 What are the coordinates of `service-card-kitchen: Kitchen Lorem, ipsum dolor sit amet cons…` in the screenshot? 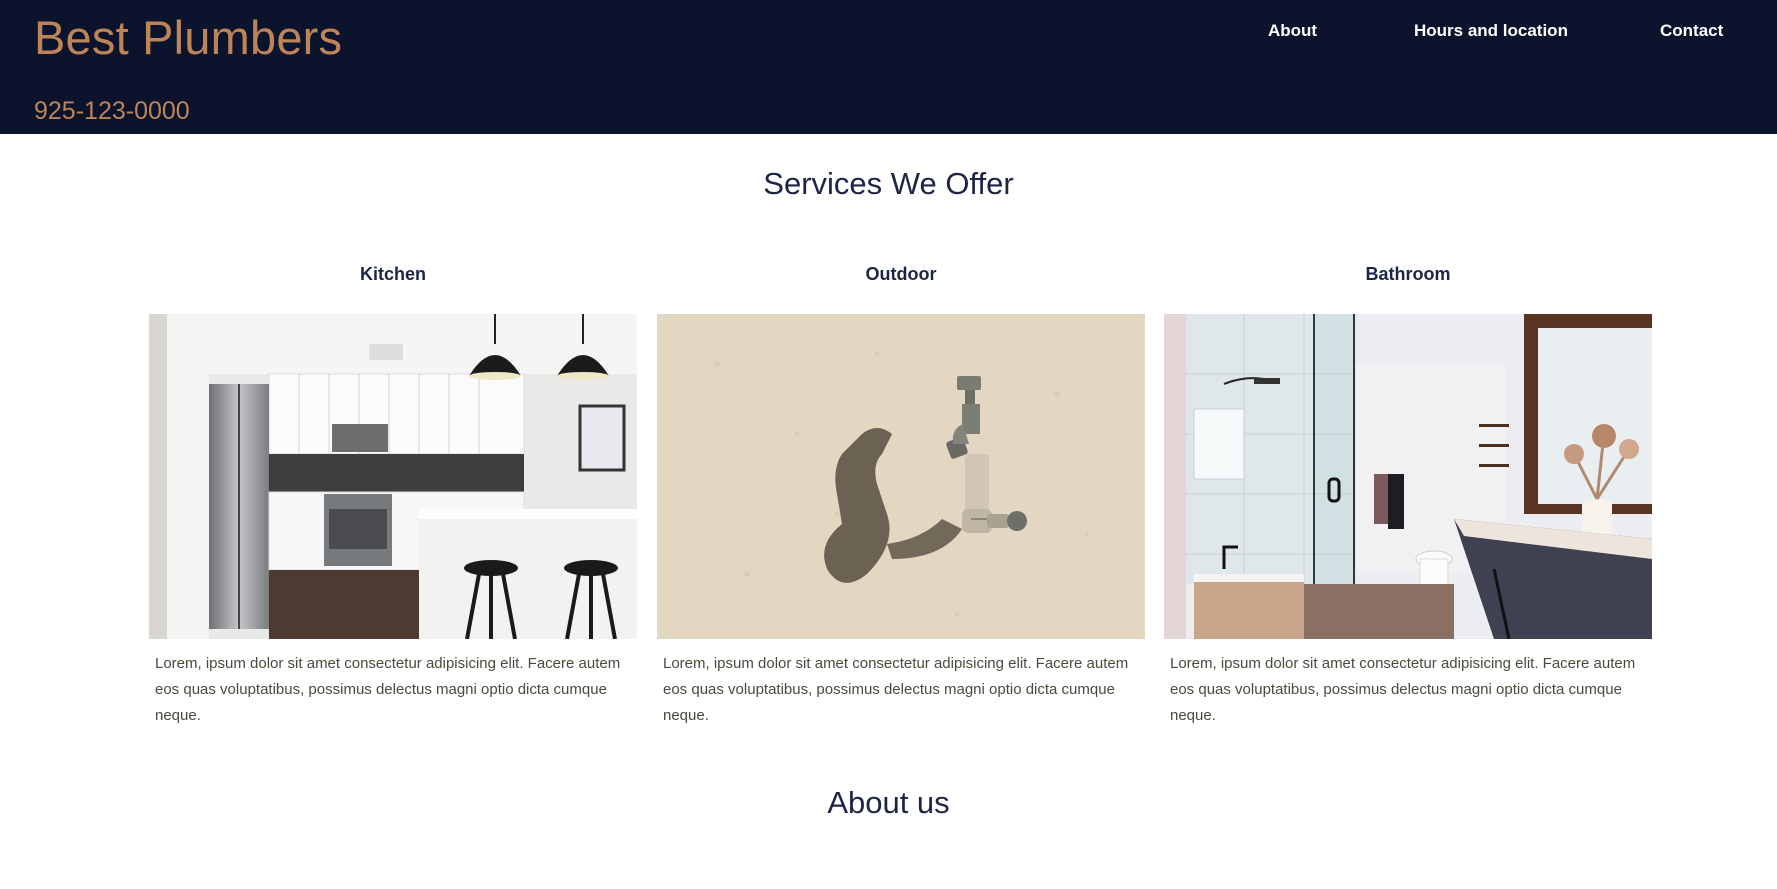 It's located at (393, 494).